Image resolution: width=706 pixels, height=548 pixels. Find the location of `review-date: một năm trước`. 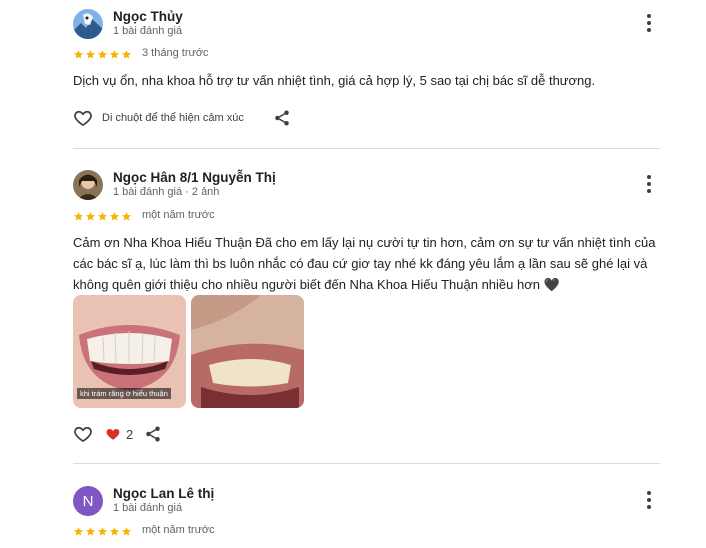

review-date: một năm trước is located at coordinates (178, 530).